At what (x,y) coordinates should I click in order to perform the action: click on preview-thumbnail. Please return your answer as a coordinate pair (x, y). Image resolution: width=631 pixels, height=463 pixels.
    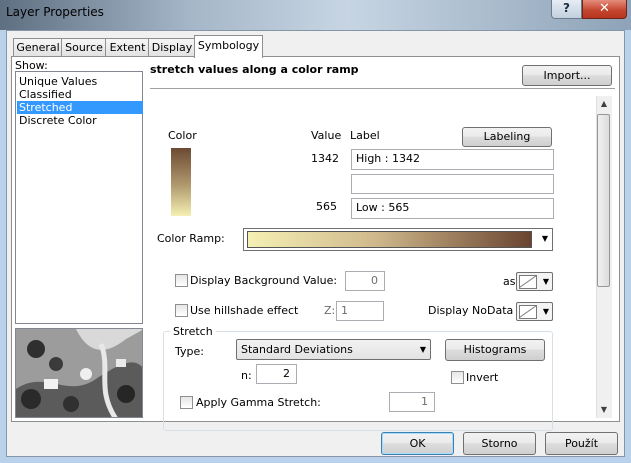
    Looking at the image, I should click on (79, 373).